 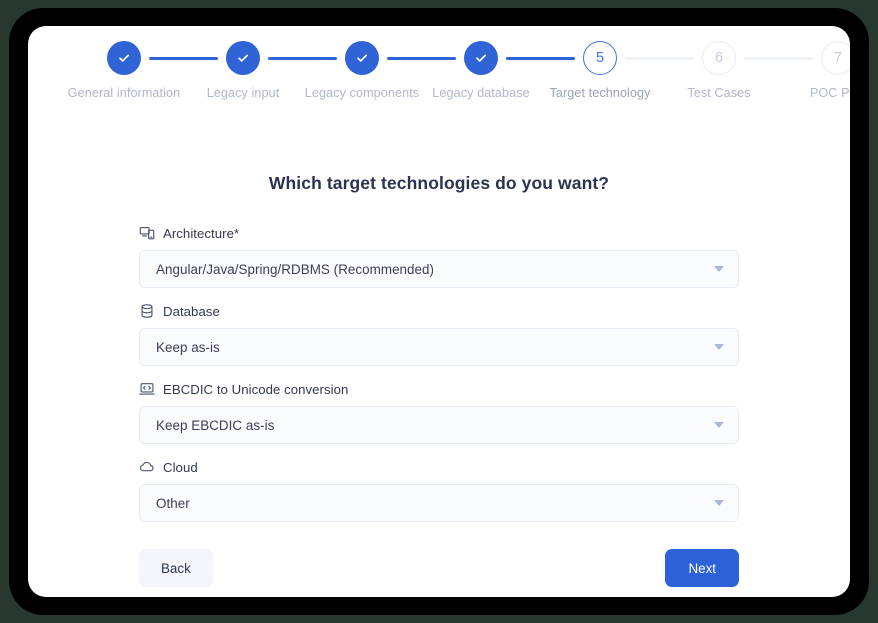 What do you see at coordinates (191, 311) in the screenshot?
I see `field-label-2: Database` at bounding box center [191, 311].